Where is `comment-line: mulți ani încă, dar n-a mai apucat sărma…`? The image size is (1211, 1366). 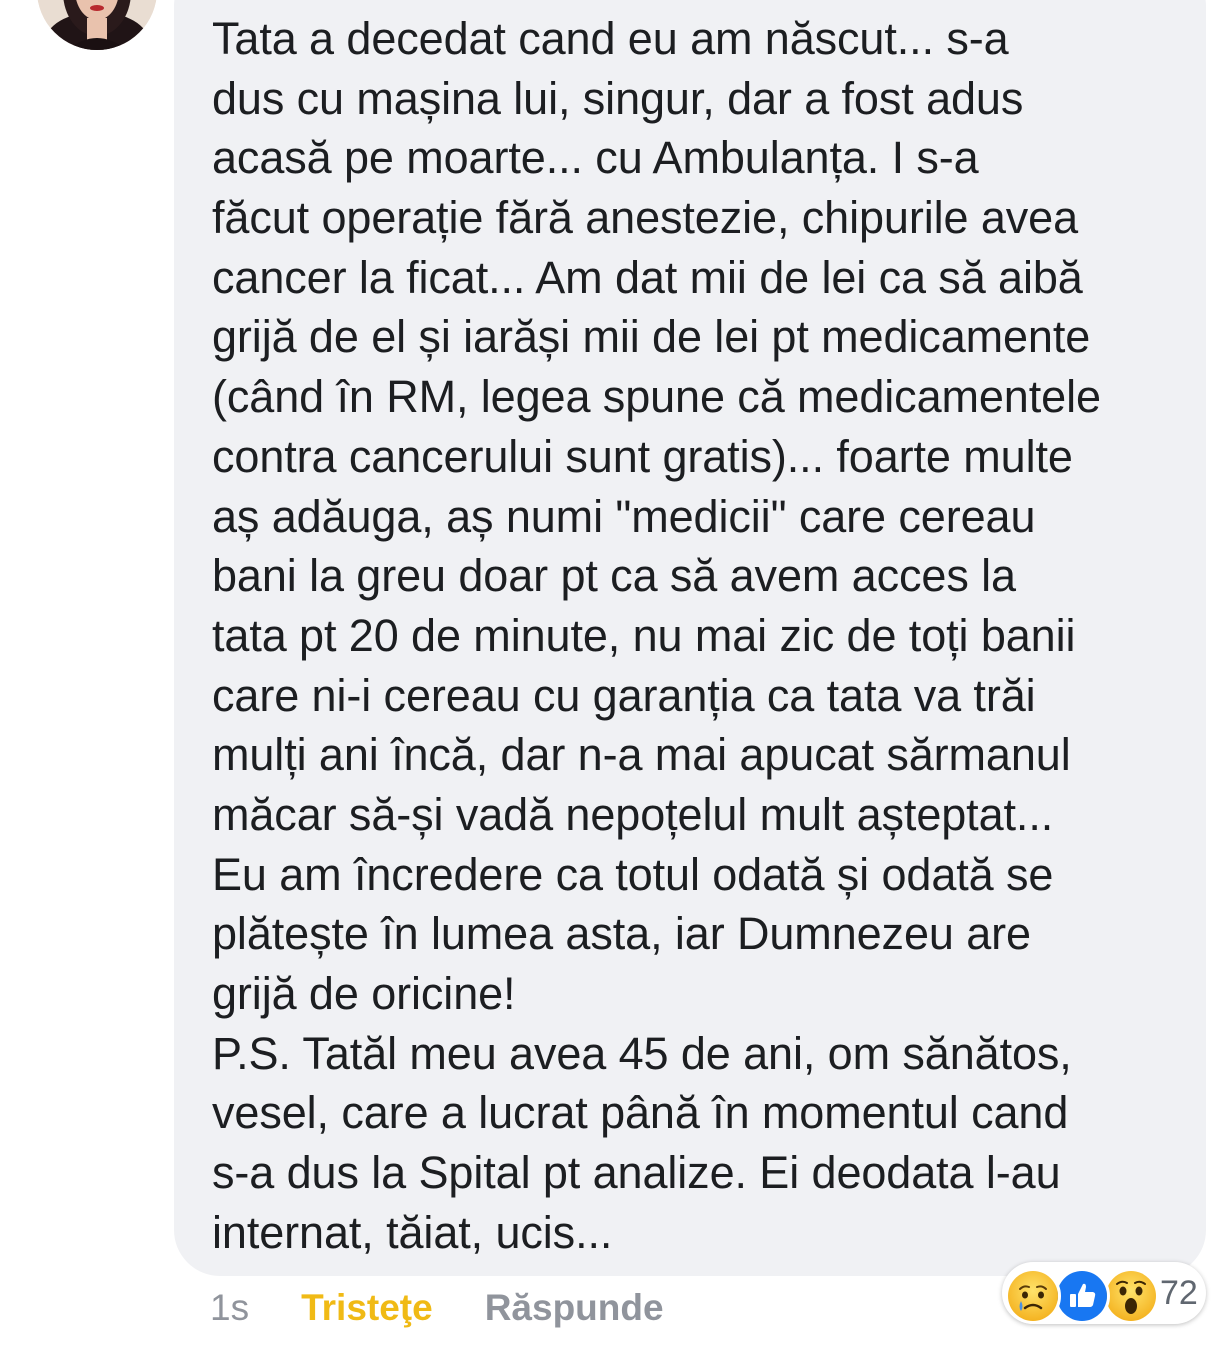
comment-line: mulți ani încă, dar n-a mai apucat sărma… is located at coordinates (641, 755).